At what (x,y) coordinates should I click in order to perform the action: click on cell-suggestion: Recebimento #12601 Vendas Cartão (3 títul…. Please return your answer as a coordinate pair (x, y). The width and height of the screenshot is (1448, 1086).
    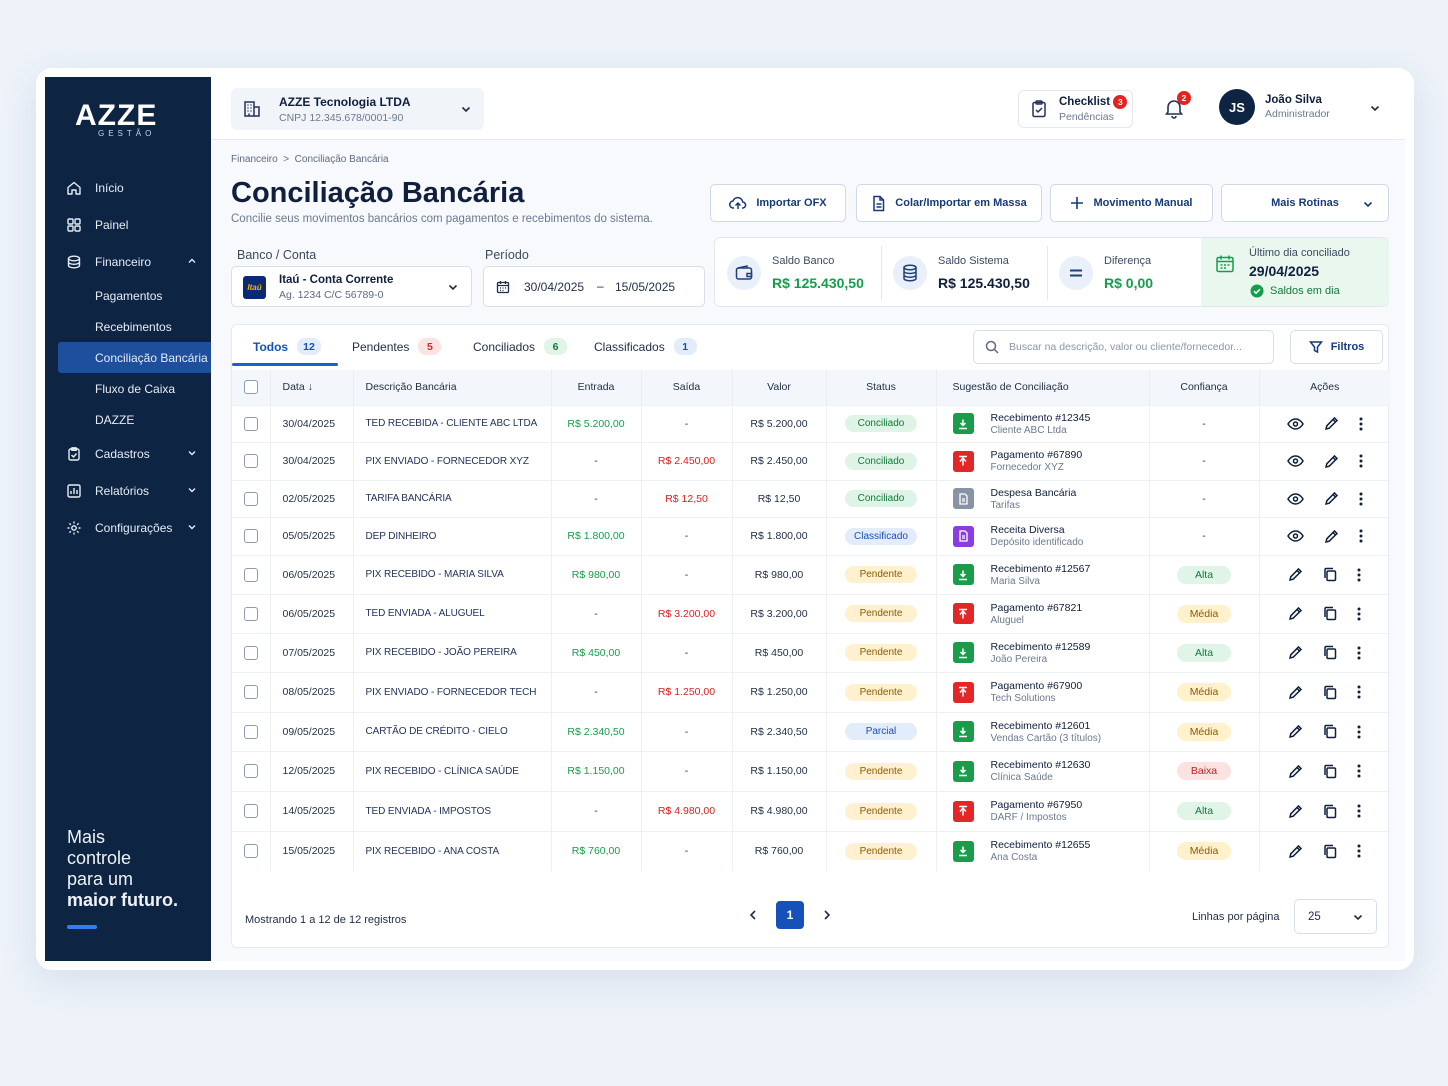
    Looking at the image, I should click on (1043, 731).